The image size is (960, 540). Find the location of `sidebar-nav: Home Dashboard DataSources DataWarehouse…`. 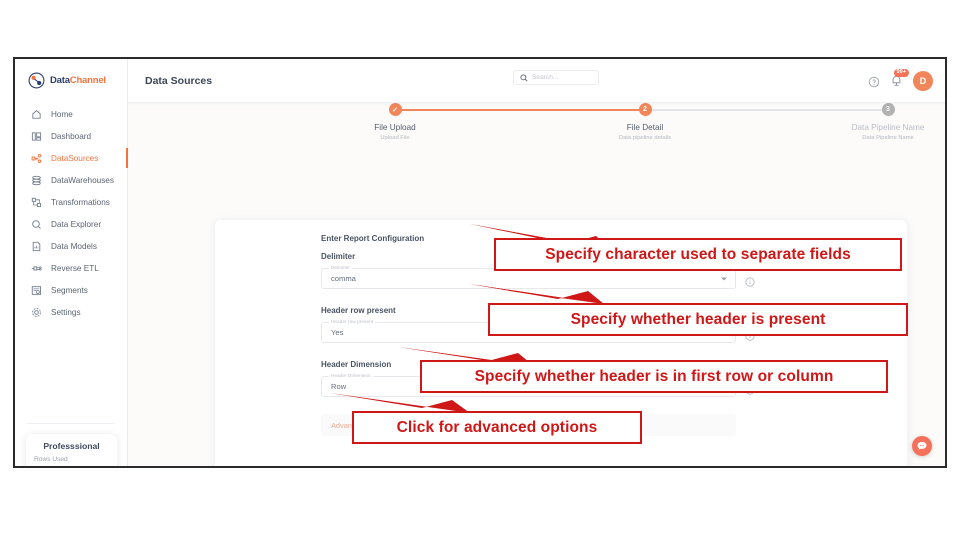

sidebar-nav: Home Dashboard DataSources DataWarehouse… is located at coordinates (71, 213).